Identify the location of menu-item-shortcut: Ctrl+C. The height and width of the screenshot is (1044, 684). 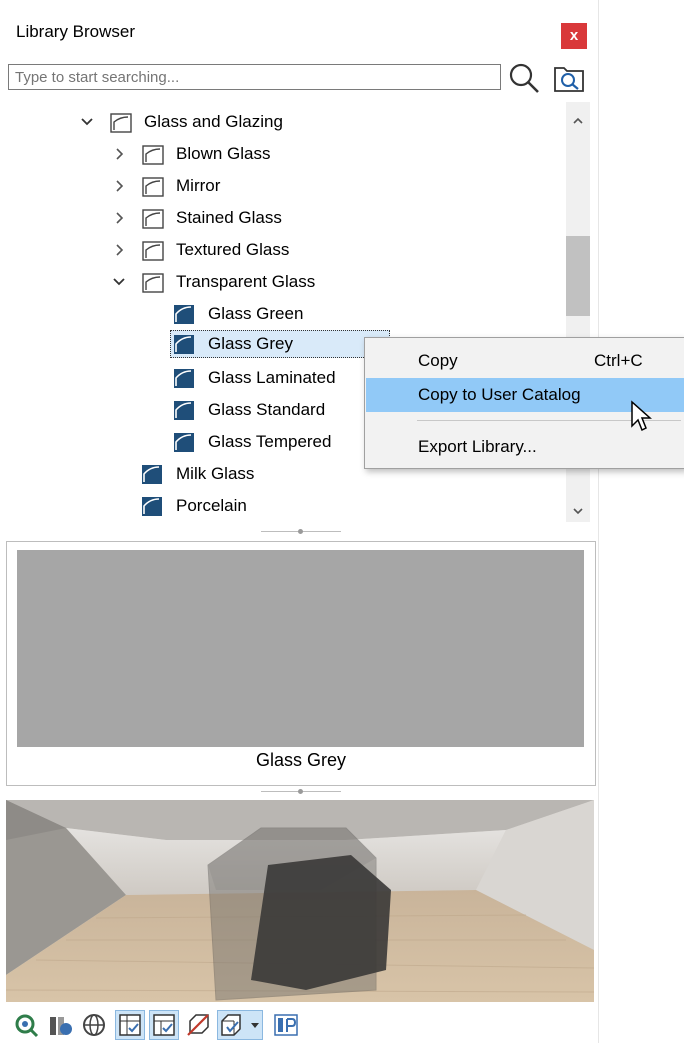
(618, 360).